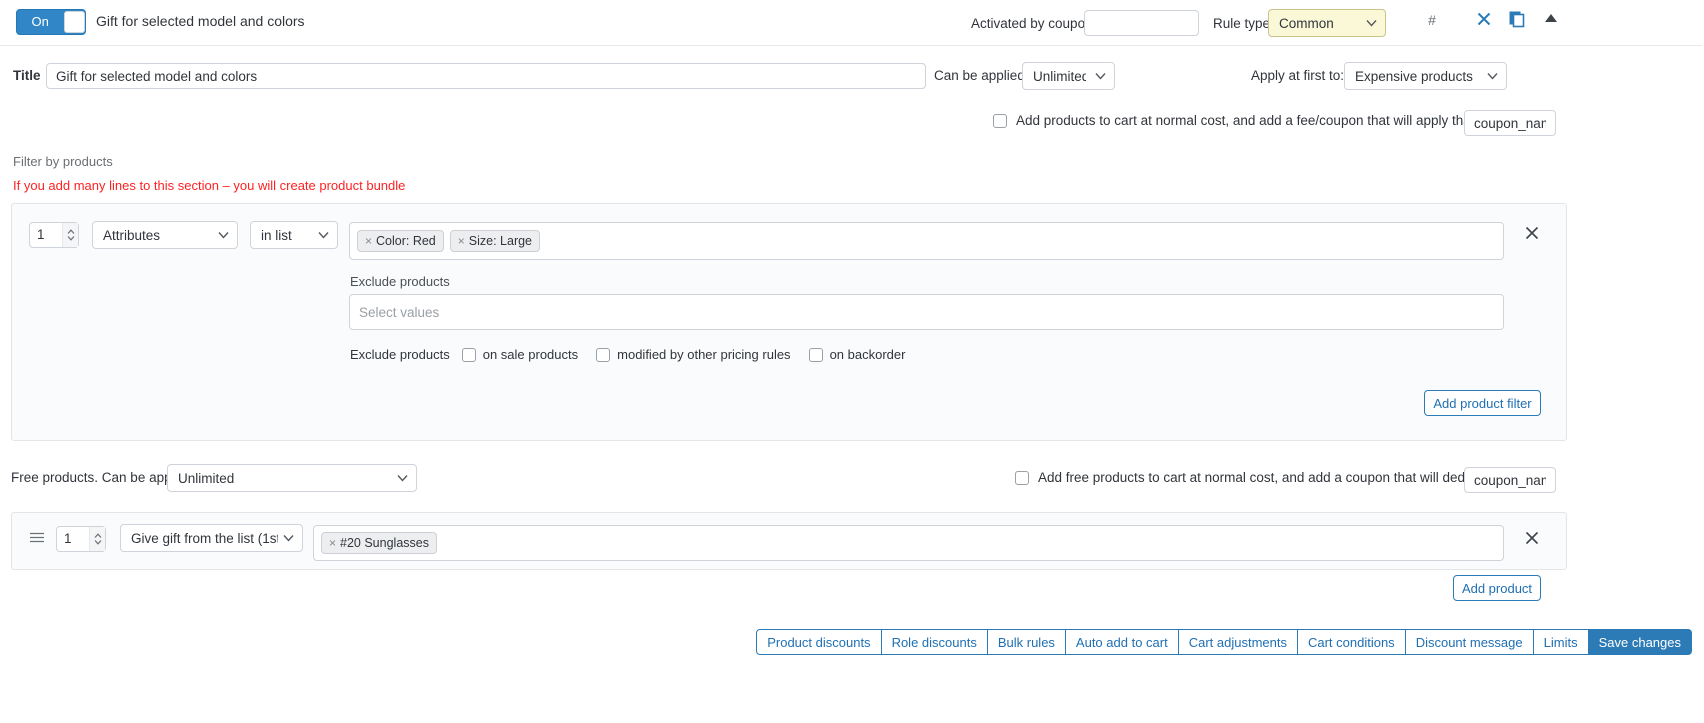 The width and height of the screenshot is (1704, 723). I want to click on filter-source-select-wrap: Attributes, so click(165, 235).